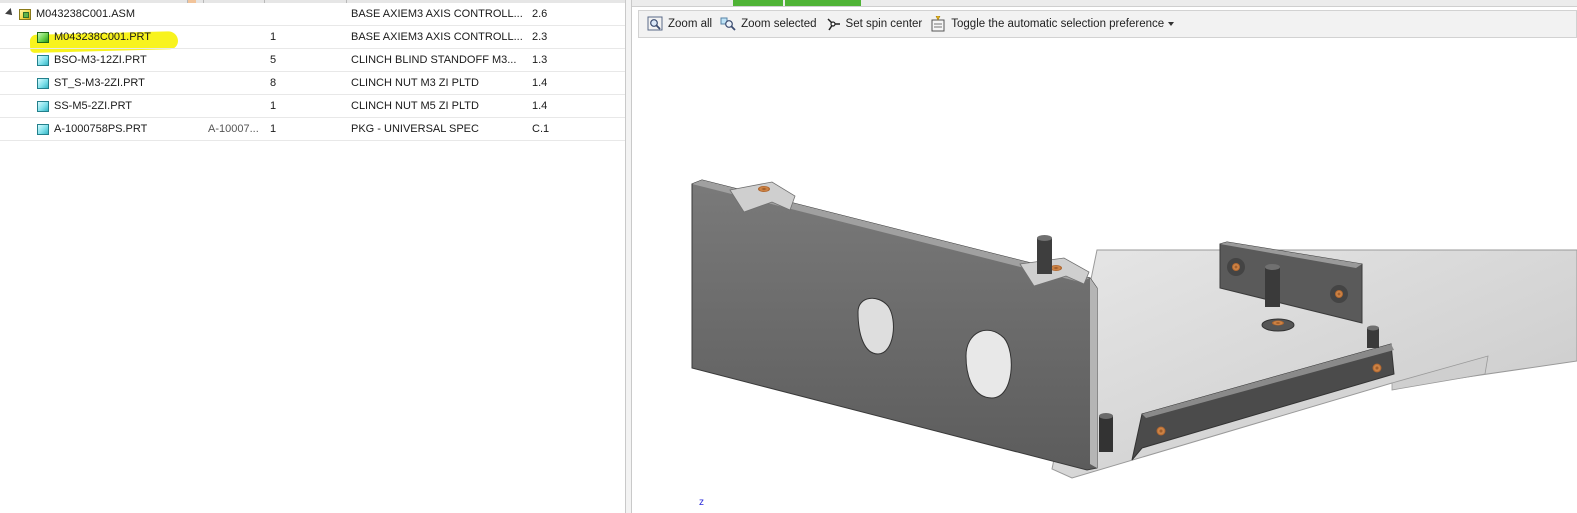  Describe the element at coordinates (540, 60) in the screenshot. I see `tree-row-version: 1.3` at that location.